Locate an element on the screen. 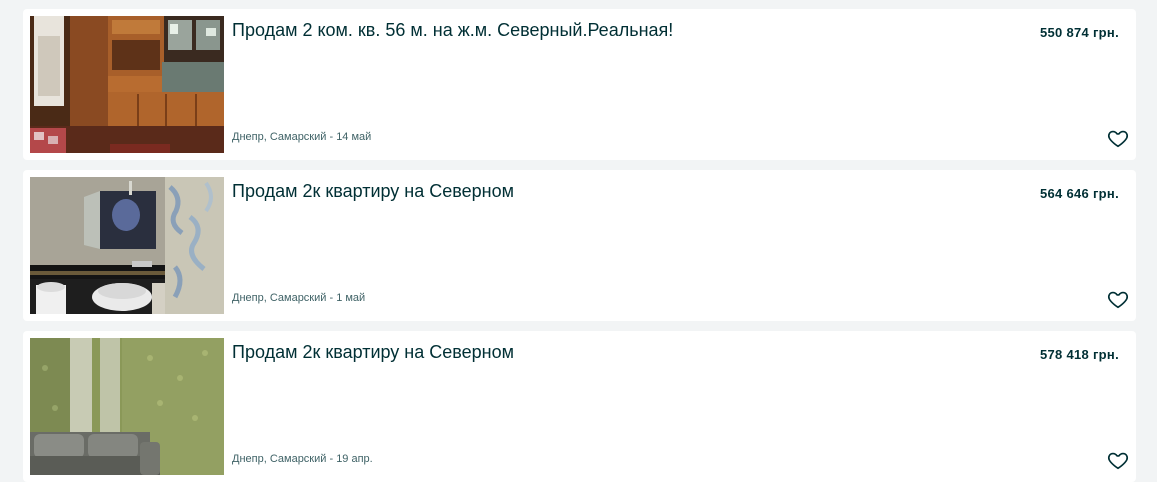 This screenshot has height=482, width=1157. listing-location-date: Днепр, Самарский - 1 май is located at coordinates (299, 298).